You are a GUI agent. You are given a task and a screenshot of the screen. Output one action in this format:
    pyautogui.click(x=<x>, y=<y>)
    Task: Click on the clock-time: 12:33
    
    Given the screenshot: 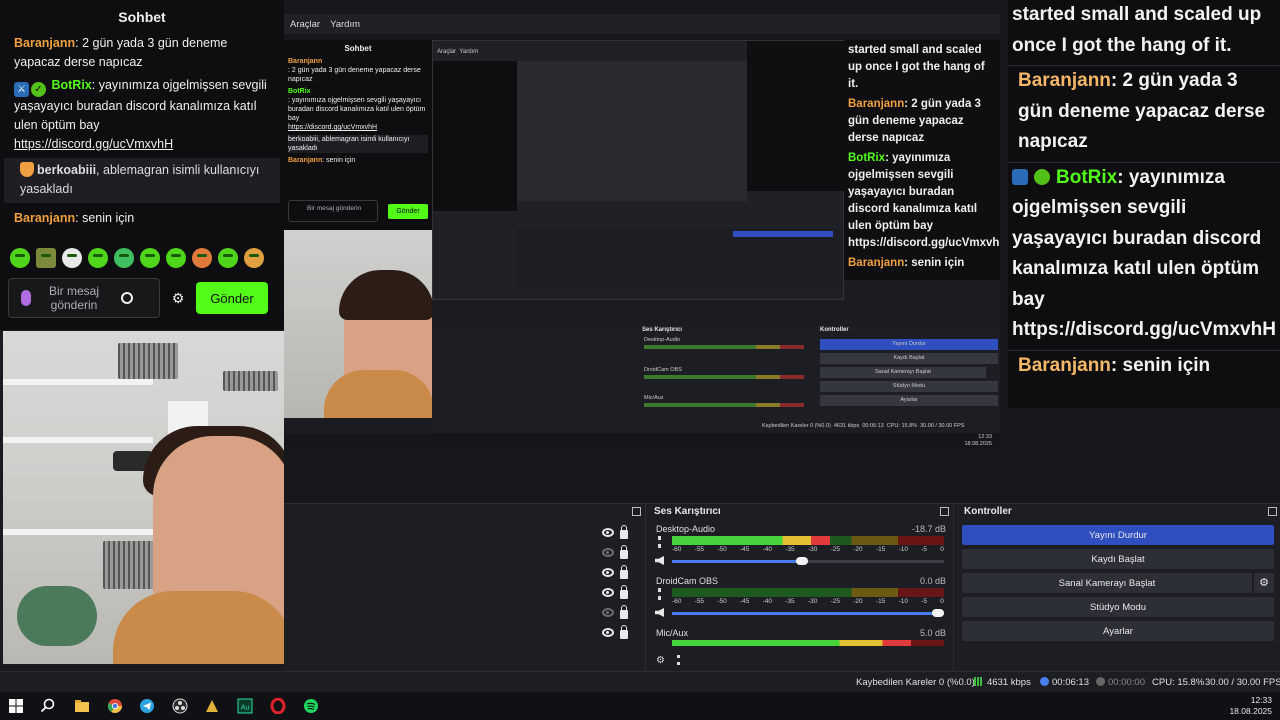 What is the action you would take?
    pyautogui.click(x=1261, y=700)
    